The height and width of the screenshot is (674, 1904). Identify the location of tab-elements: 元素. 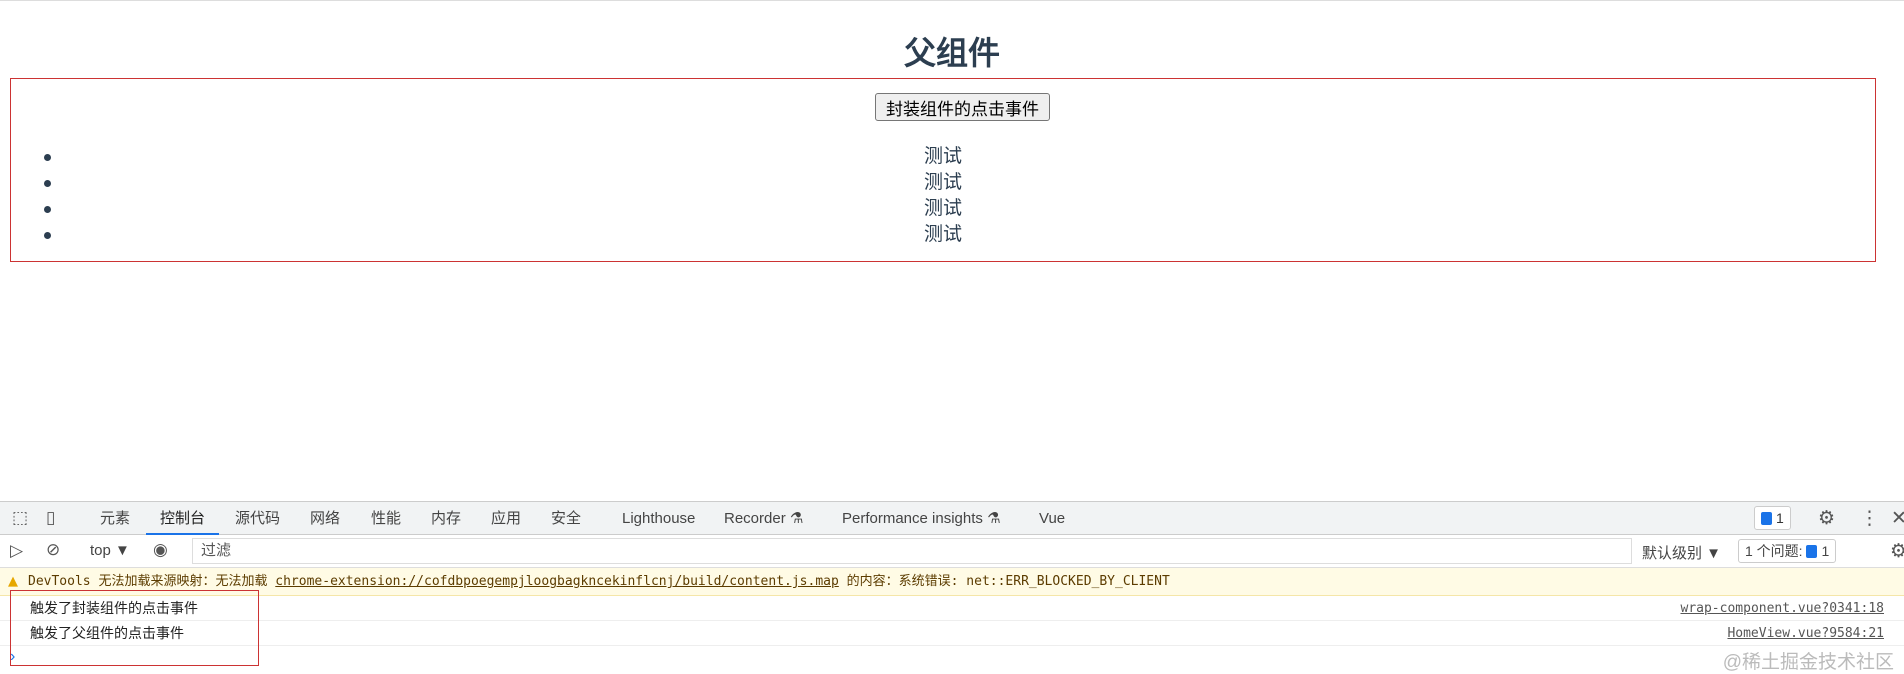
(115, 518).